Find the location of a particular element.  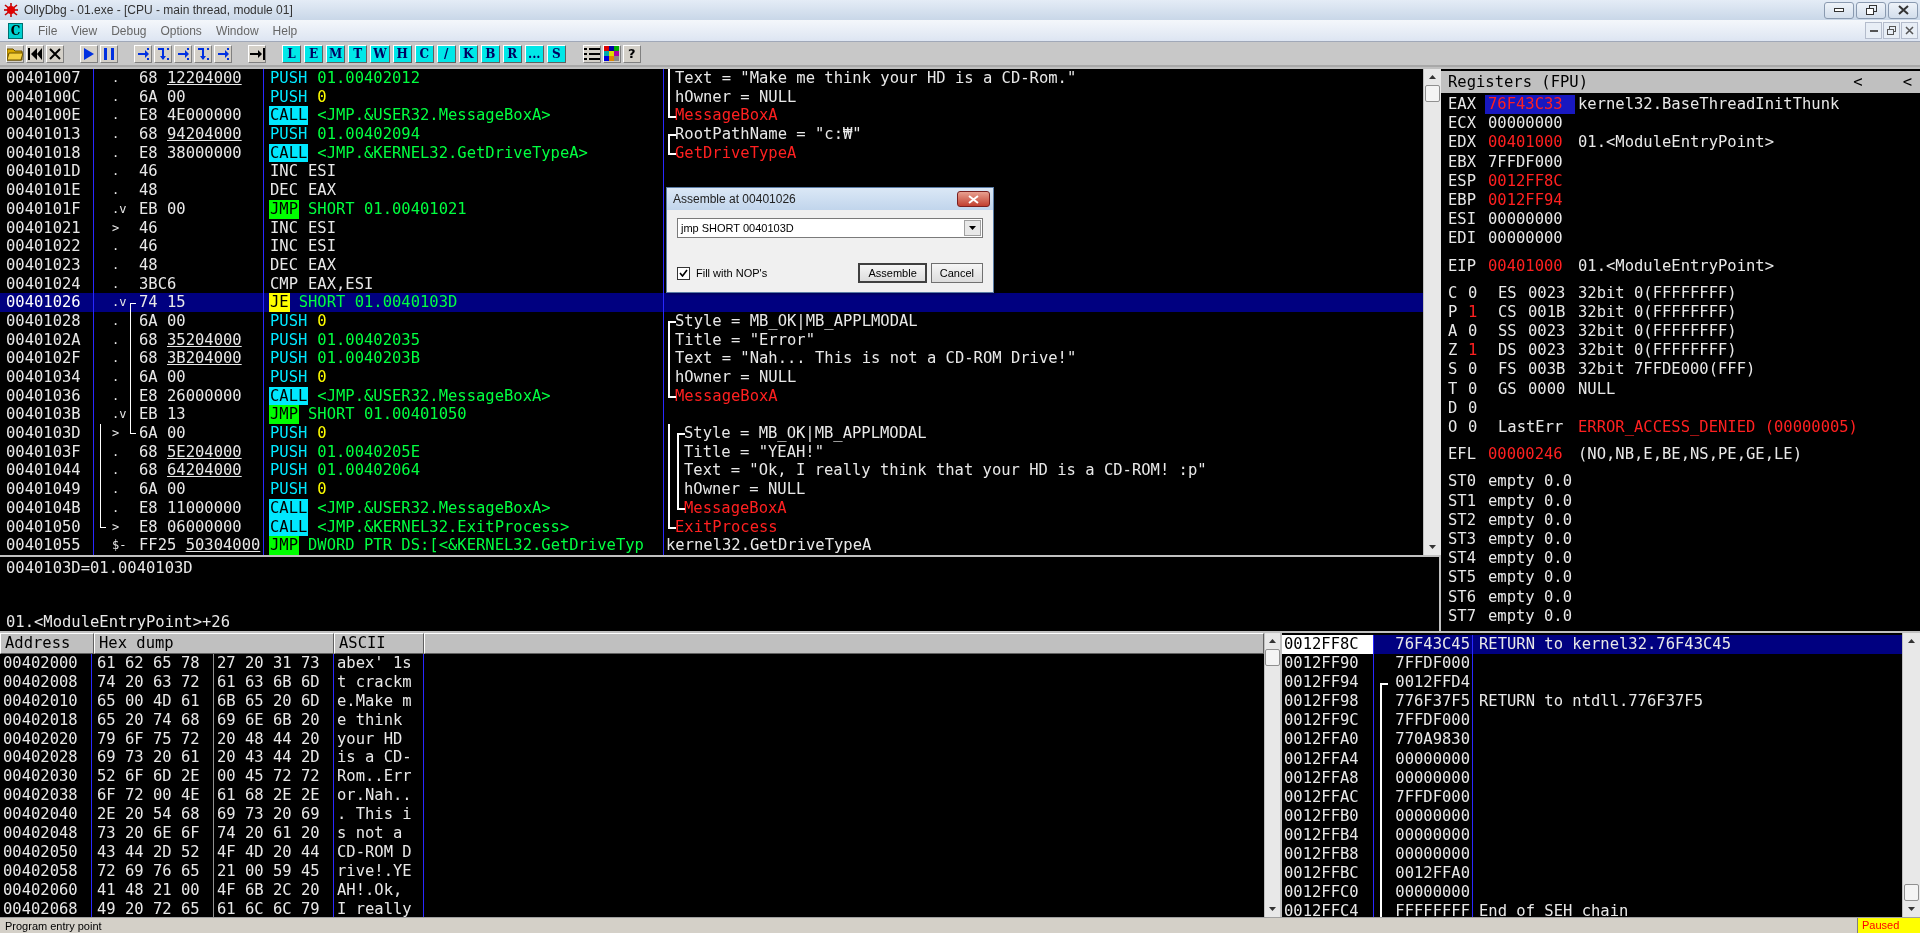

command-combobox: jmp SHORT 0040103D is located at coordinates (830, 228).